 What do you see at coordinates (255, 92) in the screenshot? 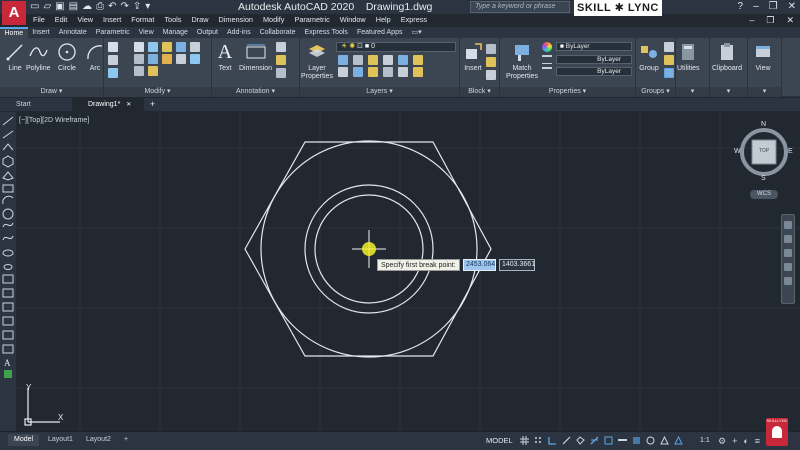
I see `panel-label-annotation: Annotation ▾` at bounding box center [255, 92].